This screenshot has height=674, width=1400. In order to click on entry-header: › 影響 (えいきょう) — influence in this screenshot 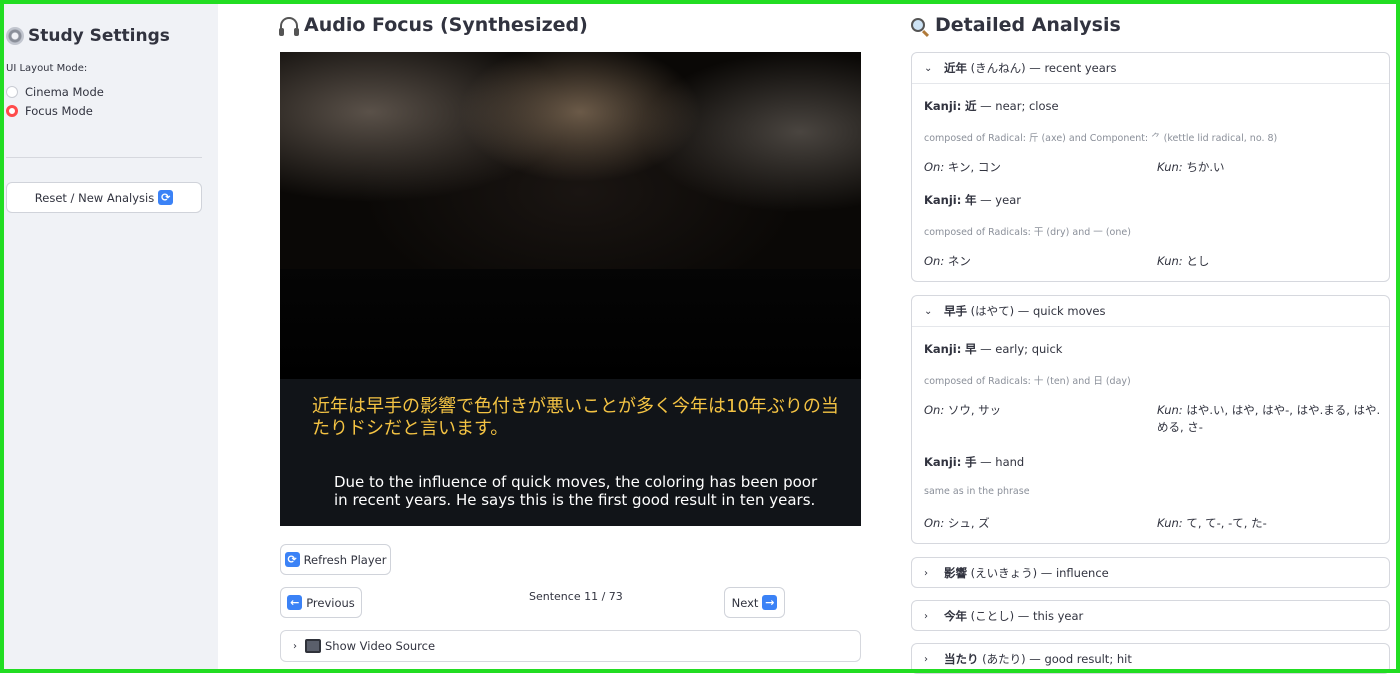, I will do `click(1150, 572)`.